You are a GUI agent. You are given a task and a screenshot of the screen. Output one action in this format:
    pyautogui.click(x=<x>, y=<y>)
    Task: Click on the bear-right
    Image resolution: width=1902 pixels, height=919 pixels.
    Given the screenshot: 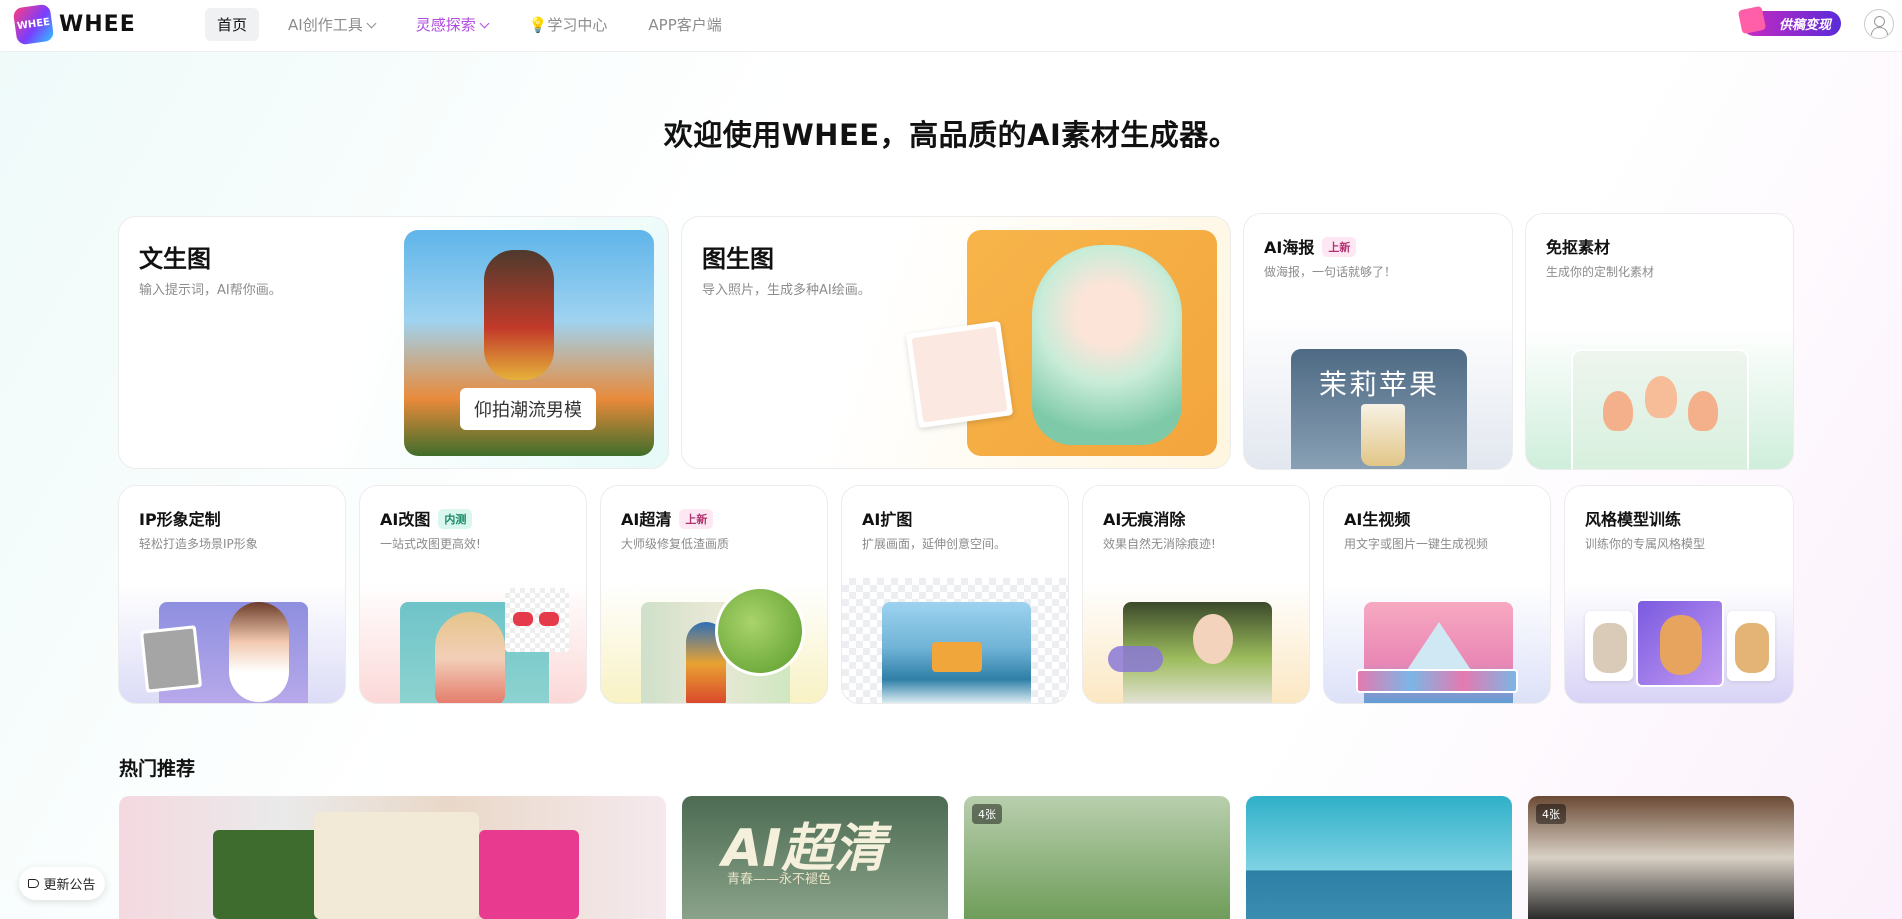 What is the action you would take?
    pyautogui.click(x=1751, y=646)
    